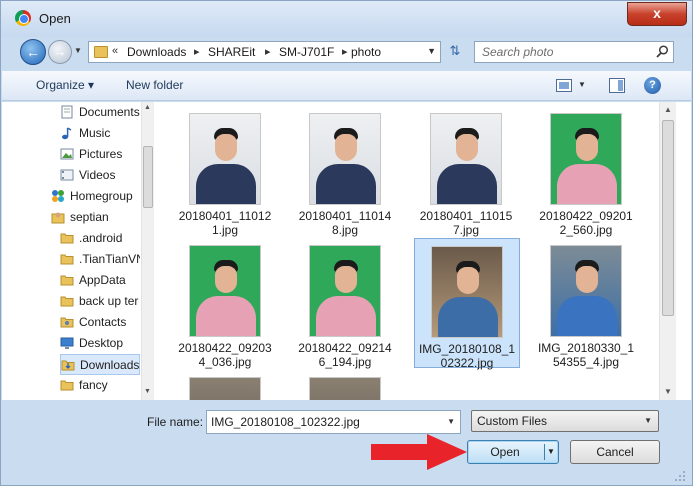  Describe the element at coordinates (100, 154) in the screenshot. I see `sidebar-item-pictures: Pictures` at that location.